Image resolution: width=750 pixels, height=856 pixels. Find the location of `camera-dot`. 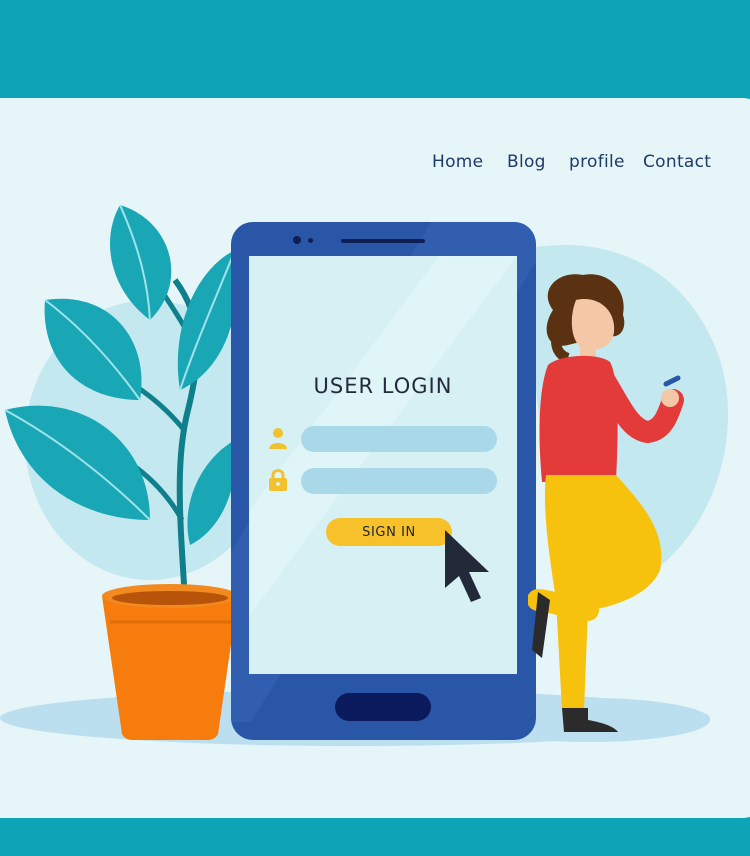

camera-dot is located at coordinates (297, 240).